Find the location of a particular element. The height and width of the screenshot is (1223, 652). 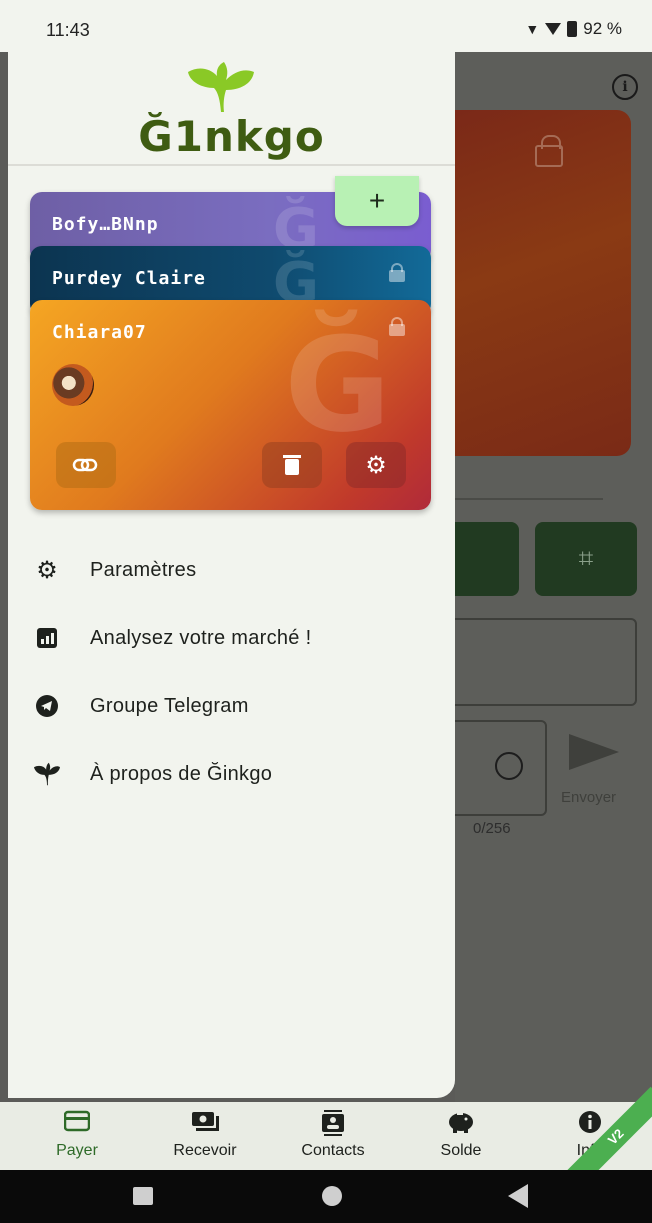

signal-icon is located at coordinates (553, 29).